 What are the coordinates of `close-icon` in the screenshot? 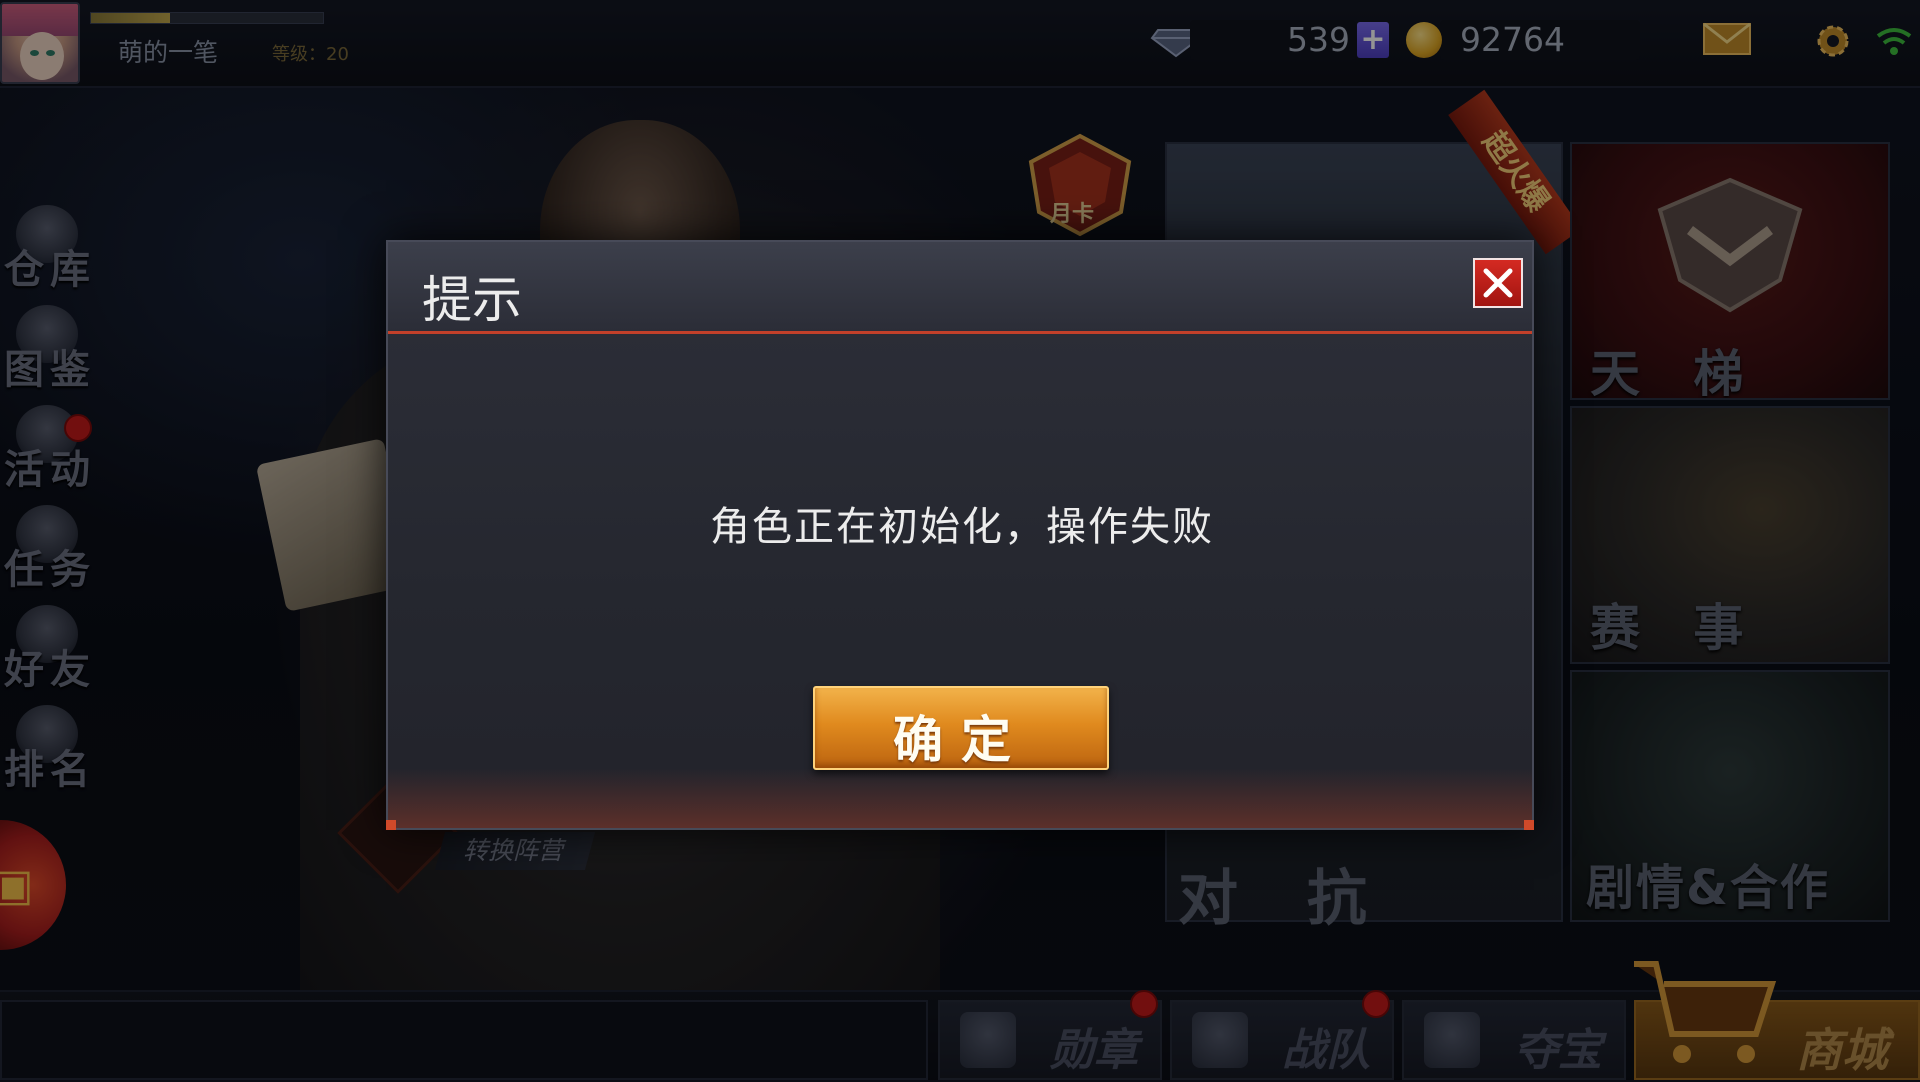 It's located at (1498, 283).